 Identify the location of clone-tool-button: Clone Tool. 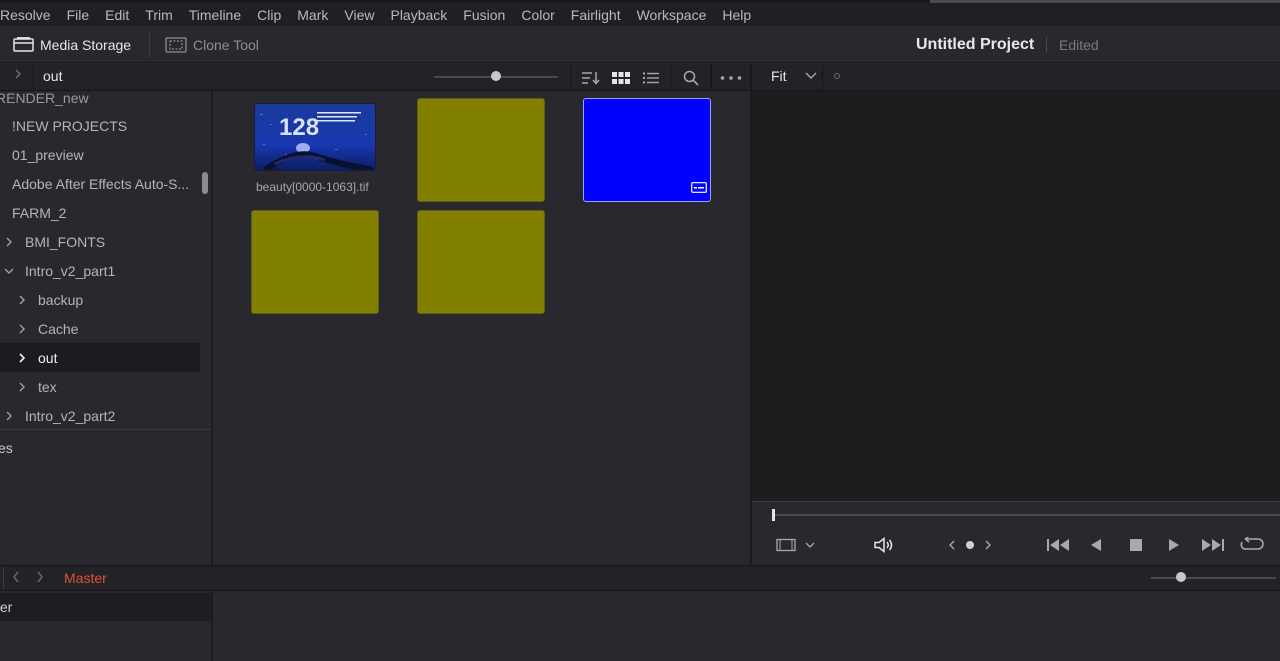
(212, 44).